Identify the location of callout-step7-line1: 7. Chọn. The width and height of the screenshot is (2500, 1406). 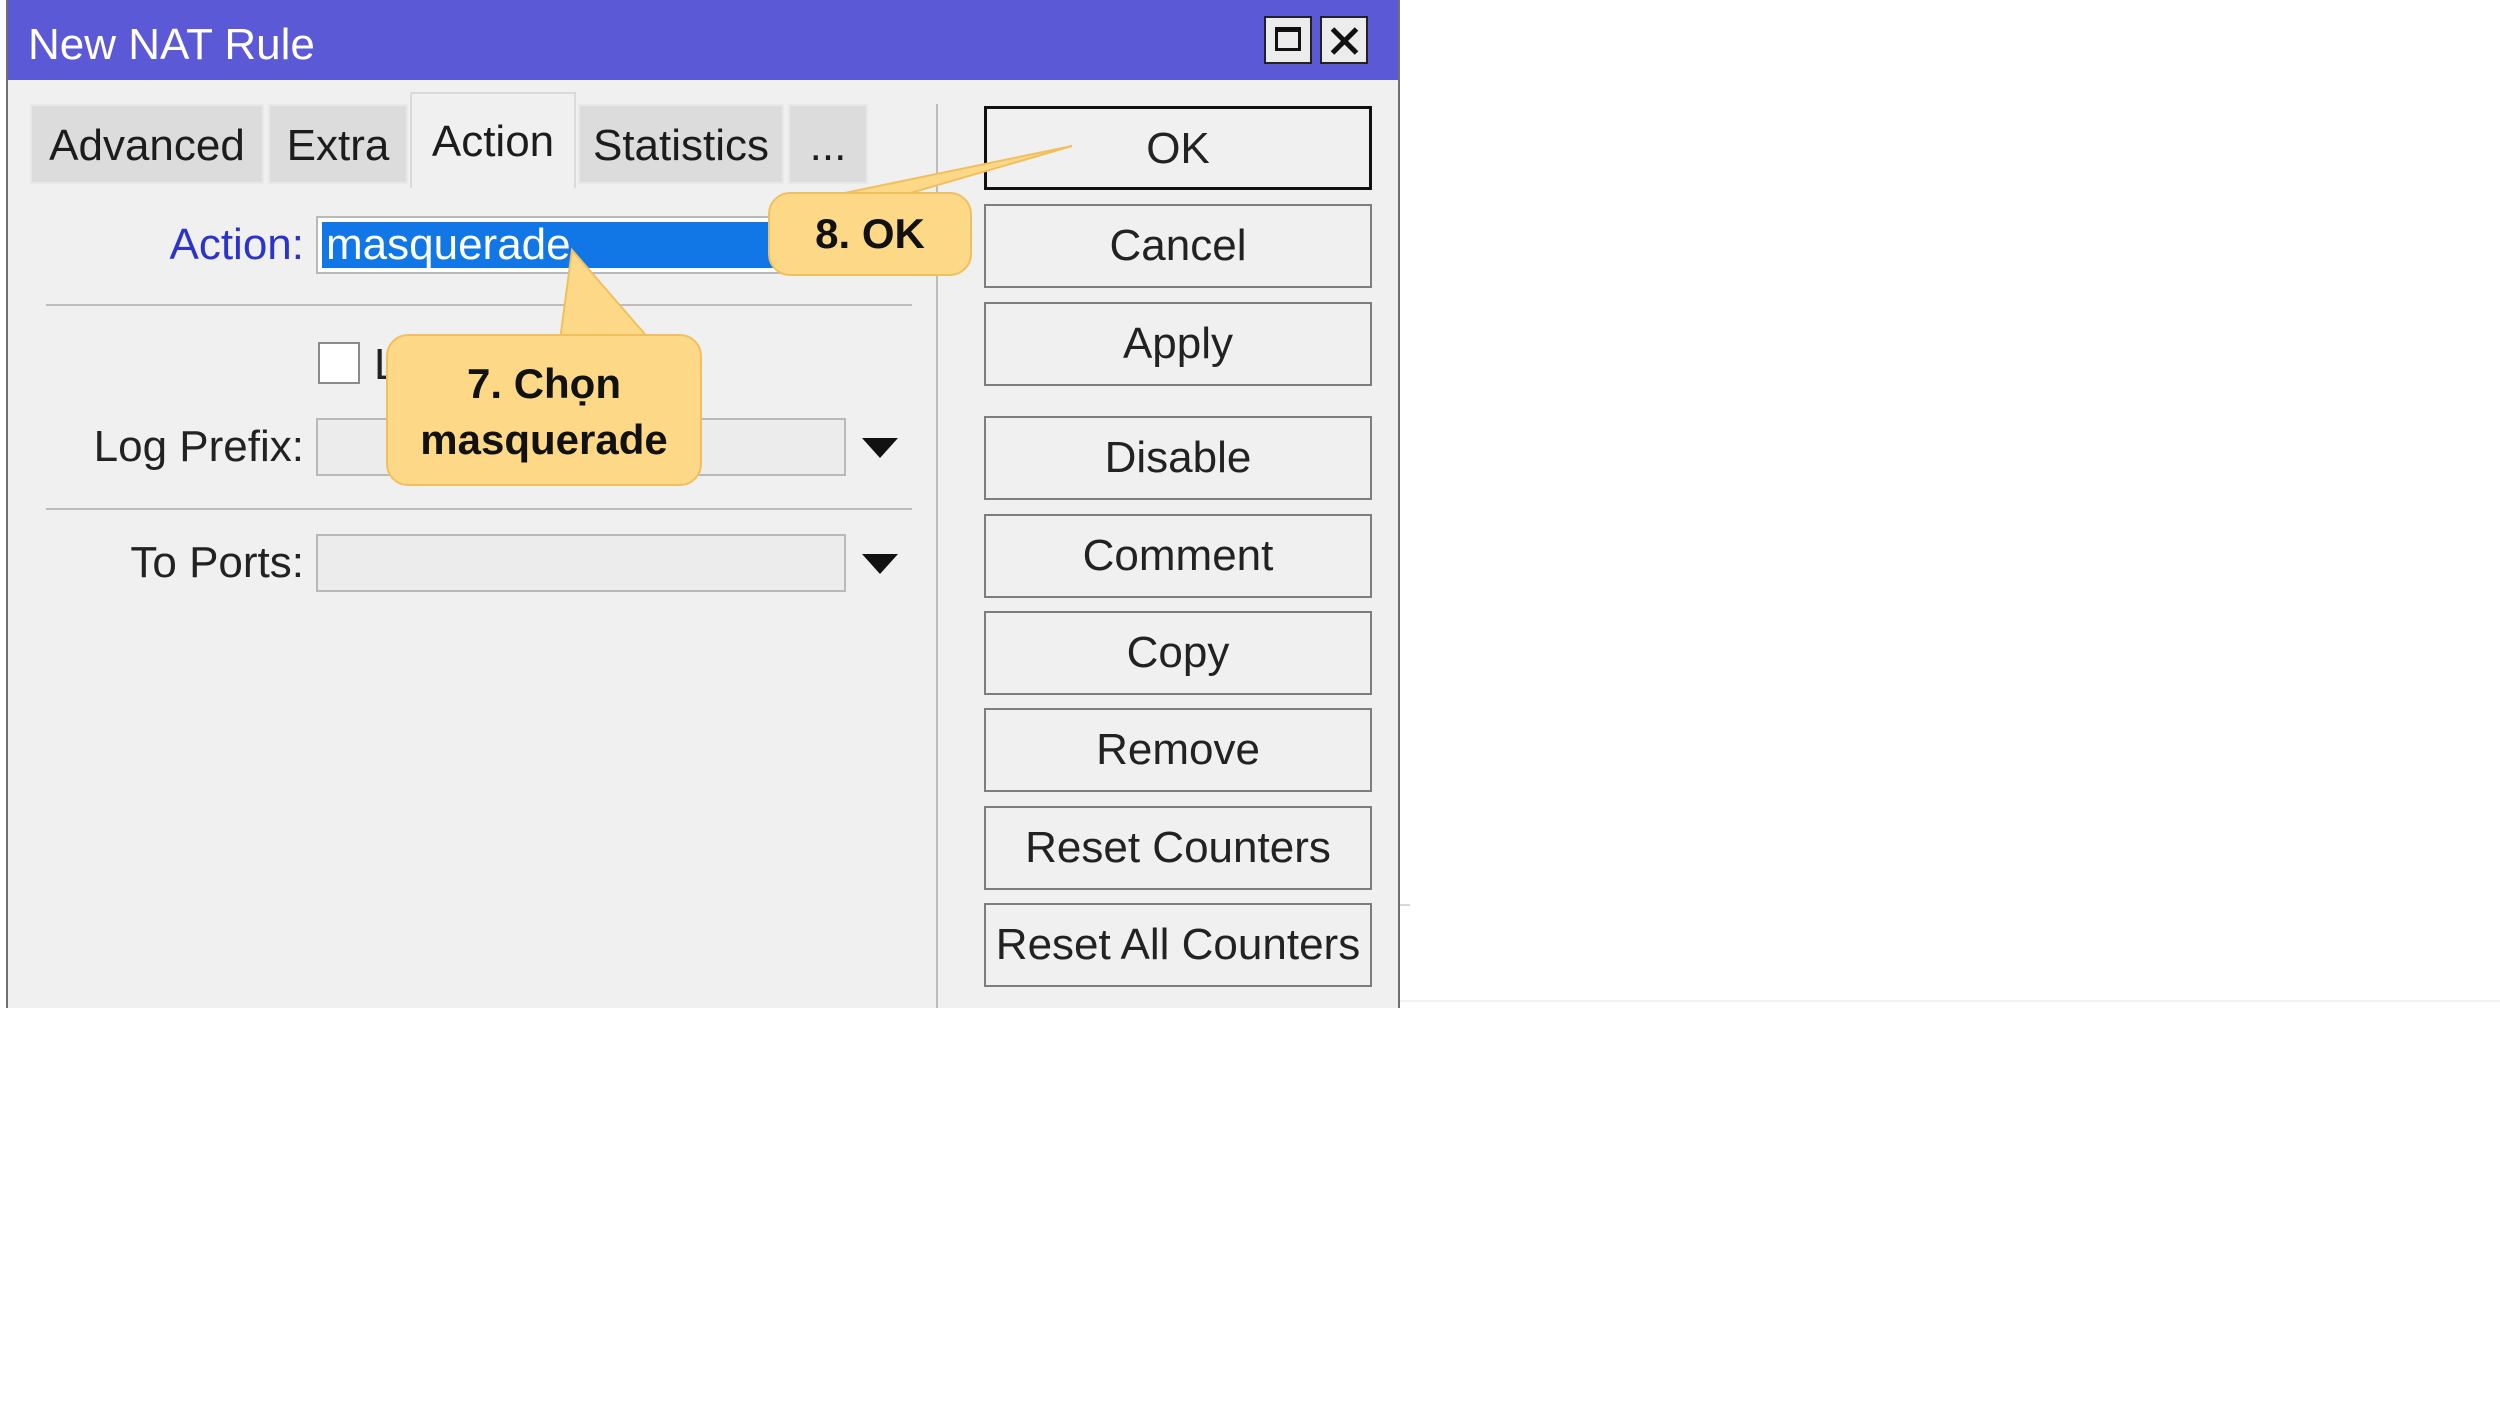
(544, 383).